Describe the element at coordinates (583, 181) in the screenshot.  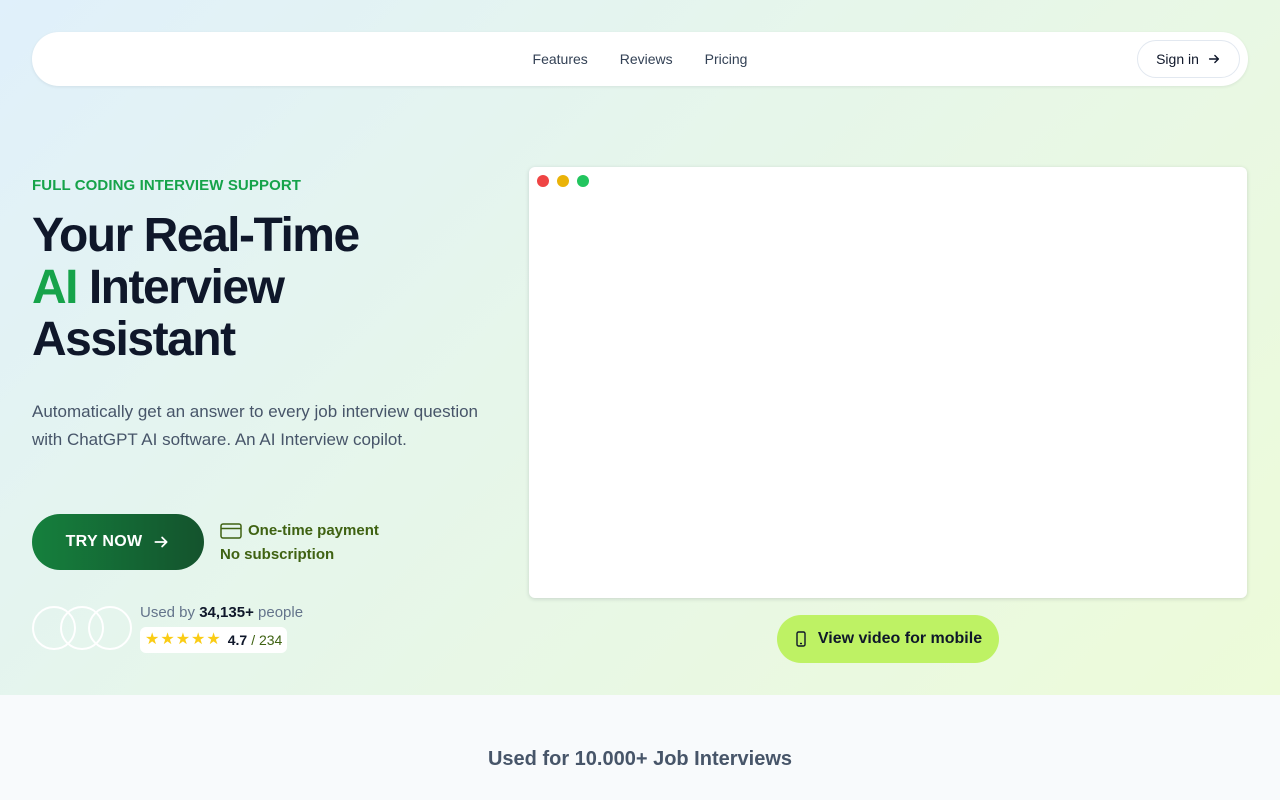
I see `window-maximize-dot` at that location.